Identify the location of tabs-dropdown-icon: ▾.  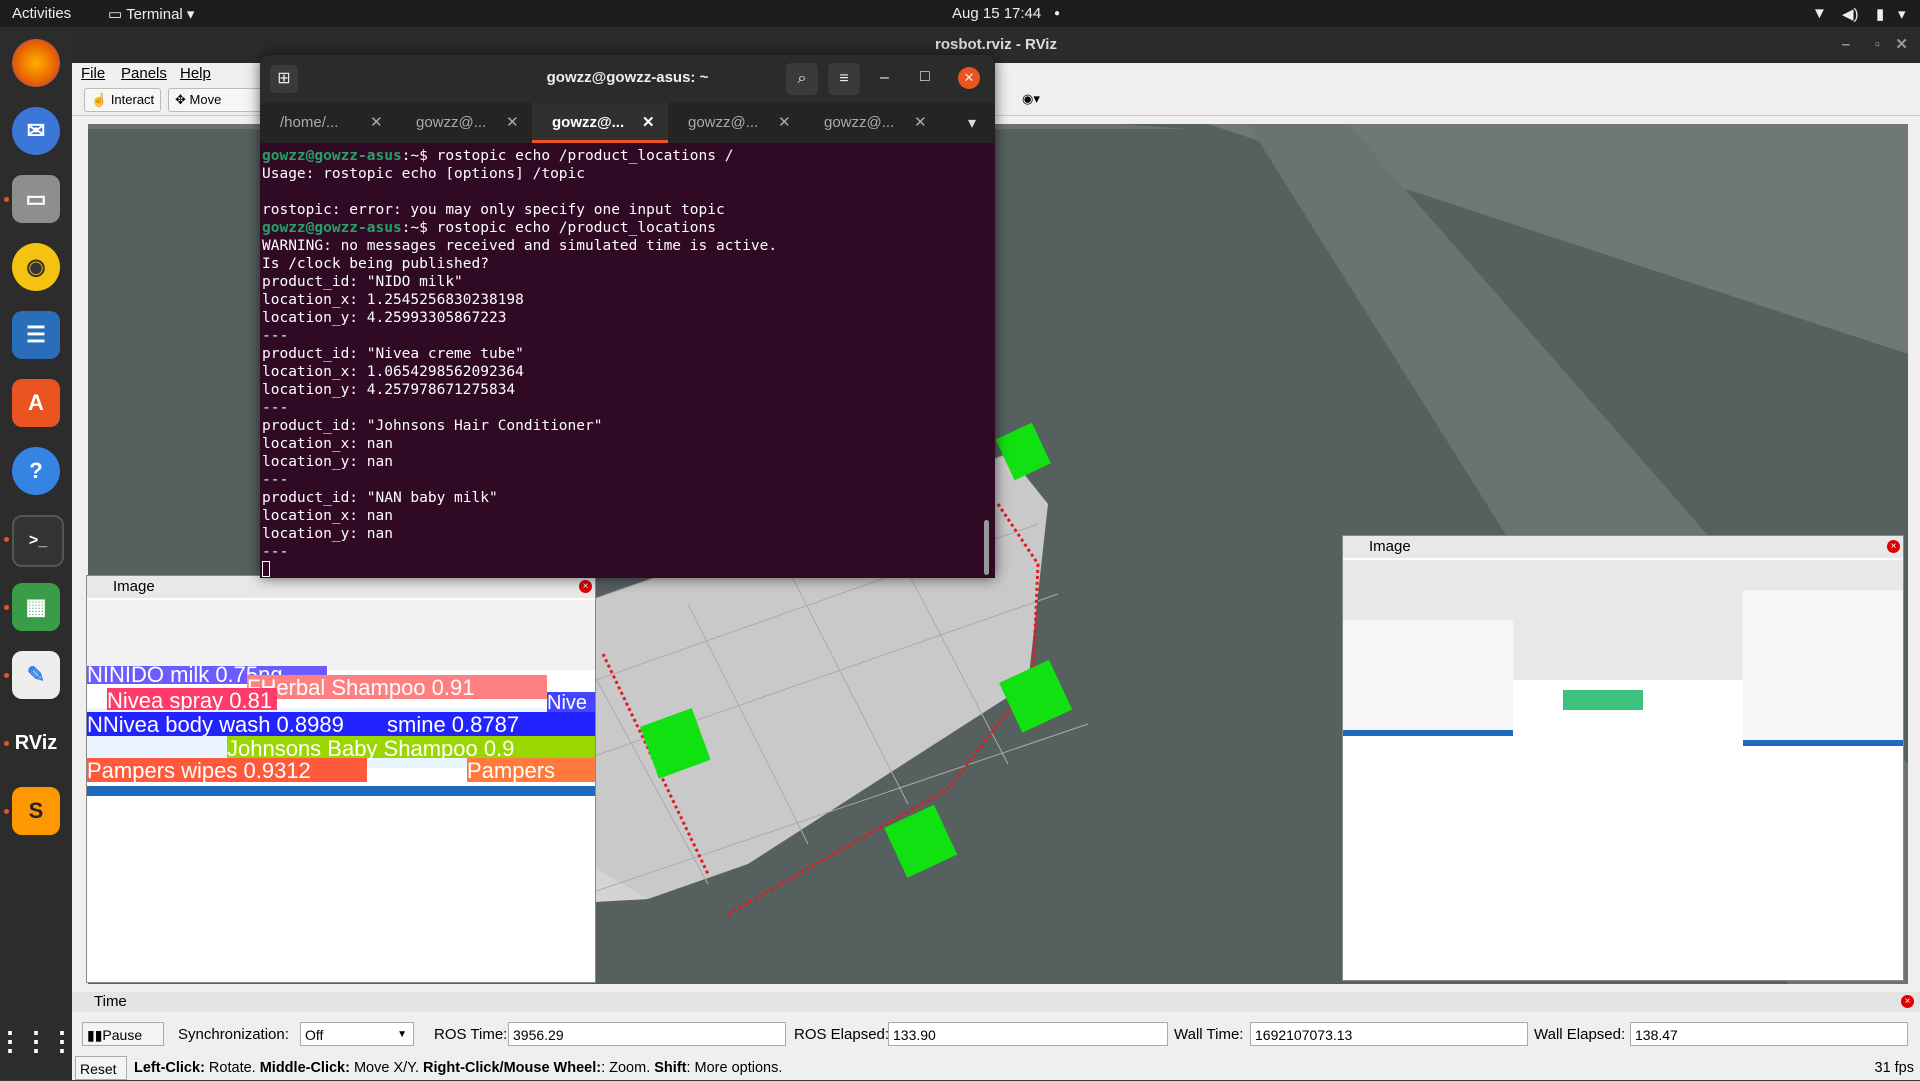
(972, 123).